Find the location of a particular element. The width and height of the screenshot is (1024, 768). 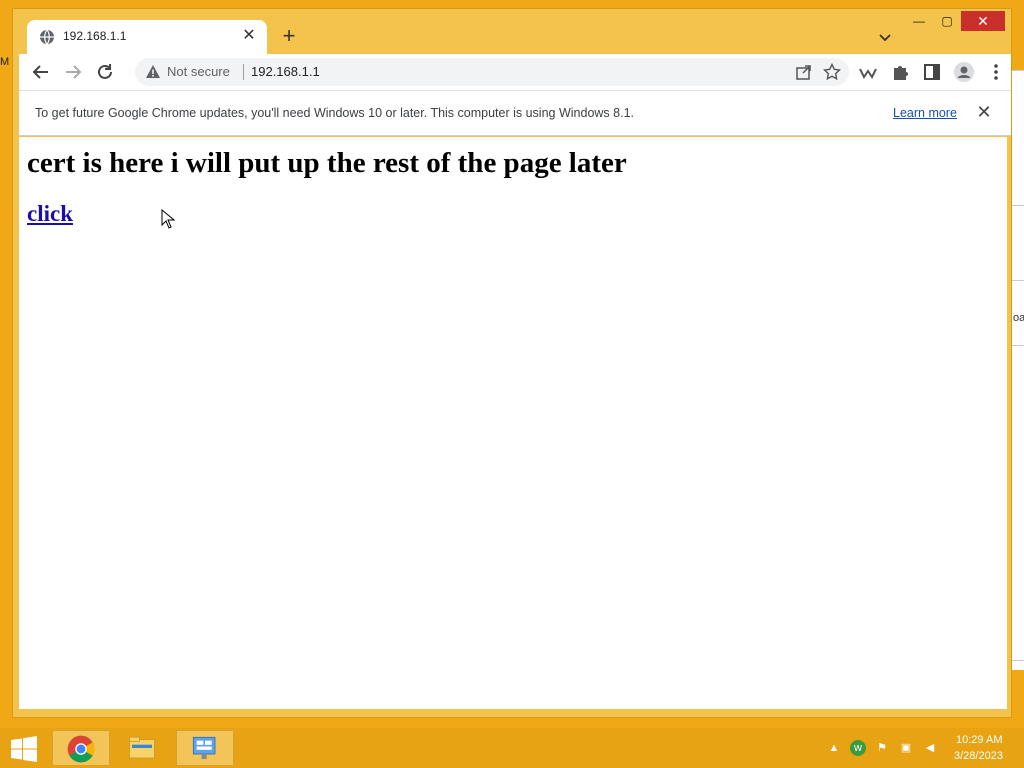

title-bar: 192.168.1.1 ✕ + — ▢ ✕ is located at coordinates (512, 31).